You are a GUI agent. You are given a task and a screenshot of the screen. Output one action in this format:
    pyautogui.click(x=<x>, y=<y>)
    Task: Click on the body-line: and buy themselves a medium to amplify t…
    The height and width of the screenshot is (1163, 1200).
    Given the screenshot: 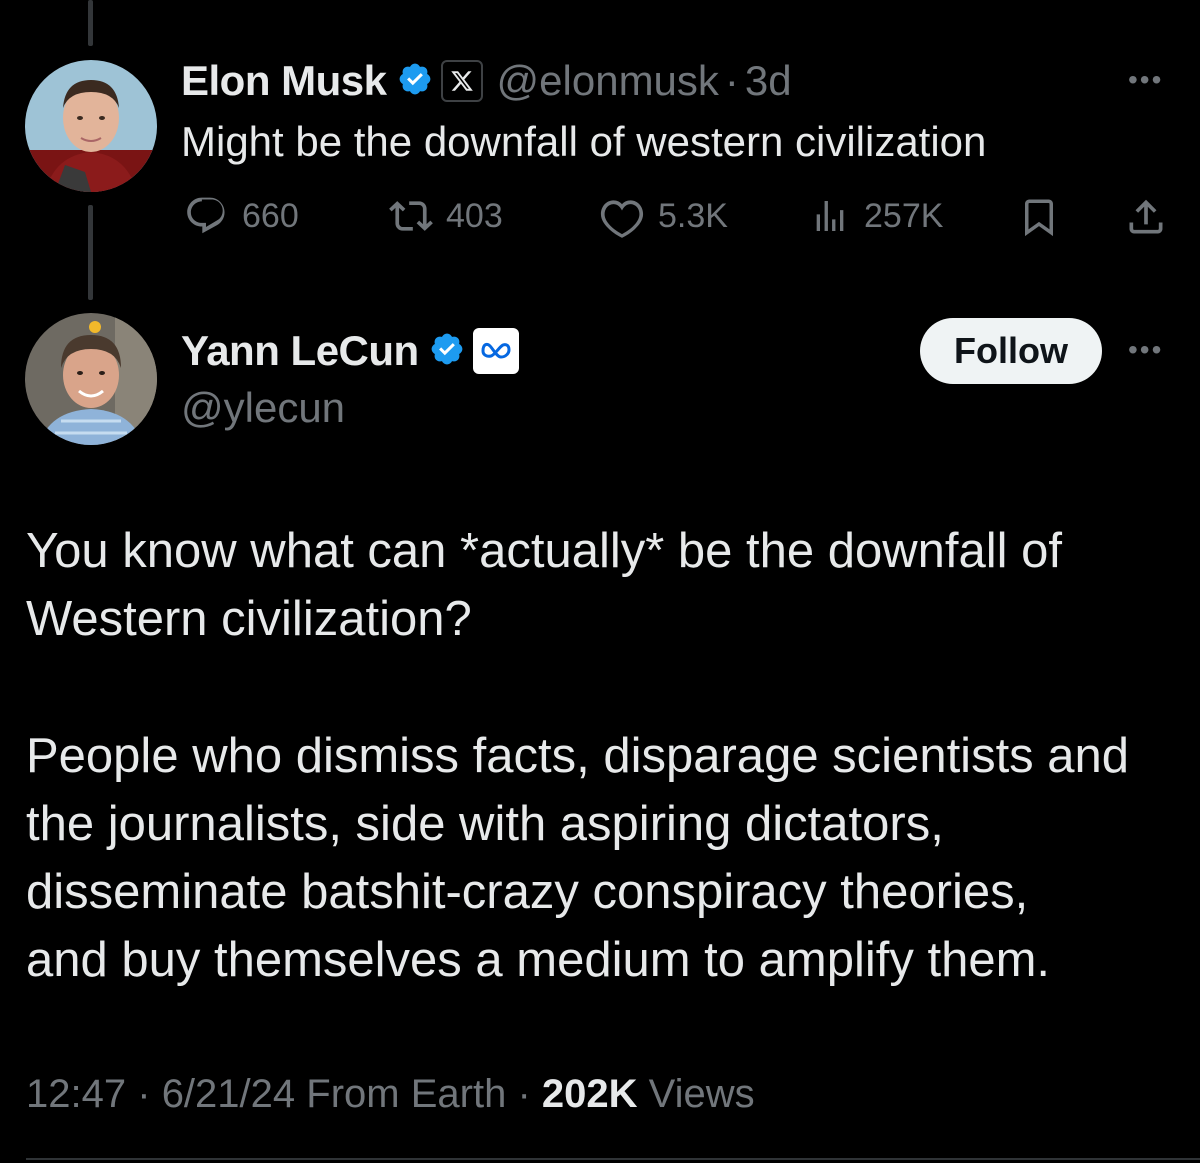 What is the action you would take?
    pyautogui.click(x=538, y=960)
    